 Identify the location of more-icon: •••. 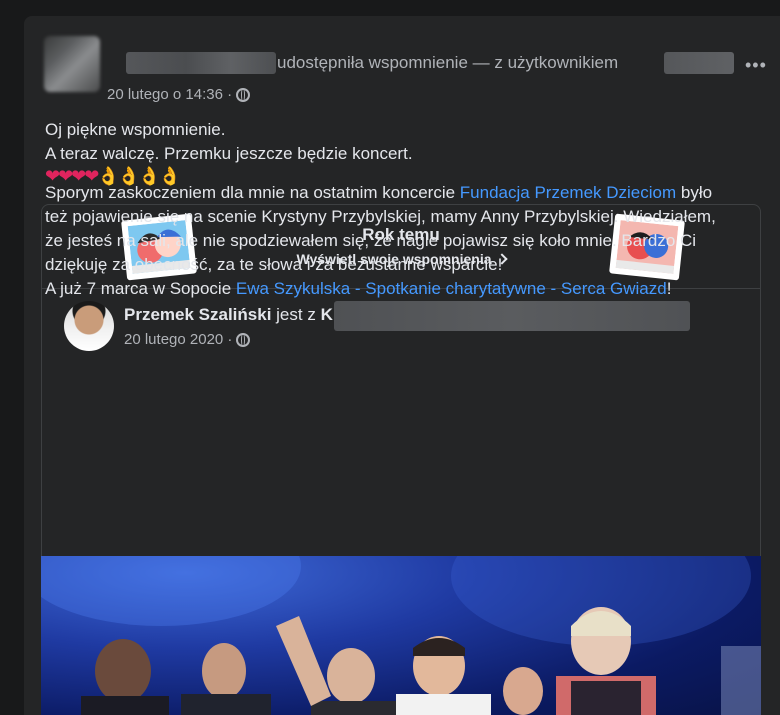
(756, 65).